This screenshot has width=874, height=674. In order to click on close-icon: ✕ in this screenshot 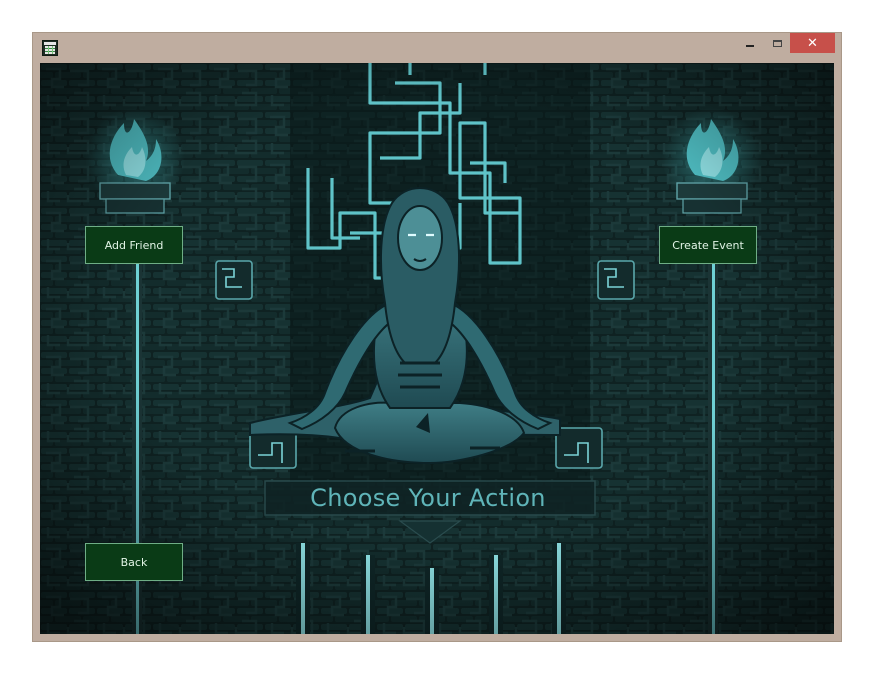, I will do `click(812, 43)`.